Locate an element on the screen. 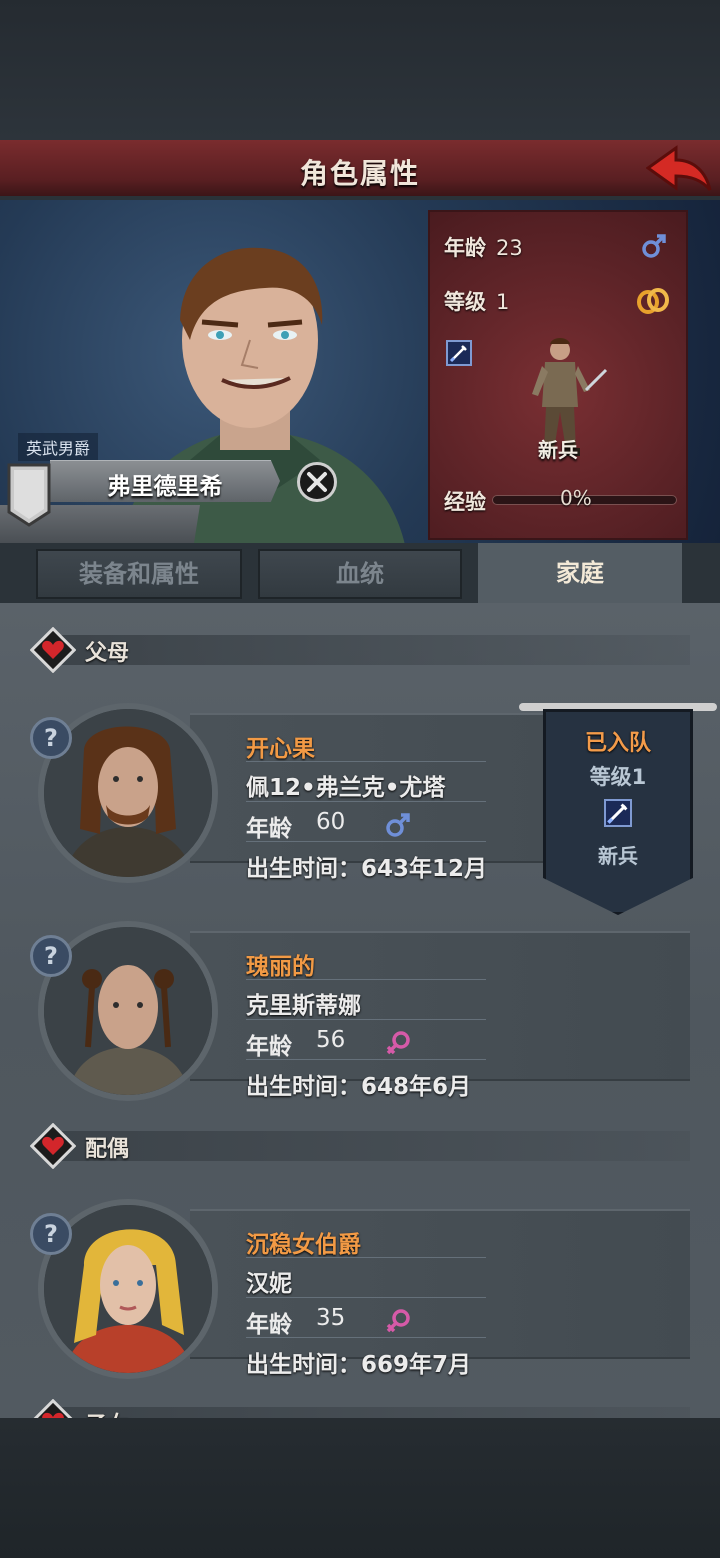 The height and width of the screenshot is (1558, 720). member-birth: 出生时间：643年12月 is located at coordinates (367, 869).